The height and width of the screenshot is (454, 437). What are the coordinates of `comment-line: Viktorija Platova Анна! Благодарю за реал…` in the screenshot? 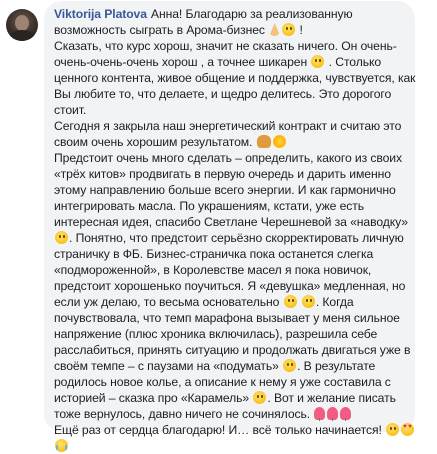 It's located at (229, 14).